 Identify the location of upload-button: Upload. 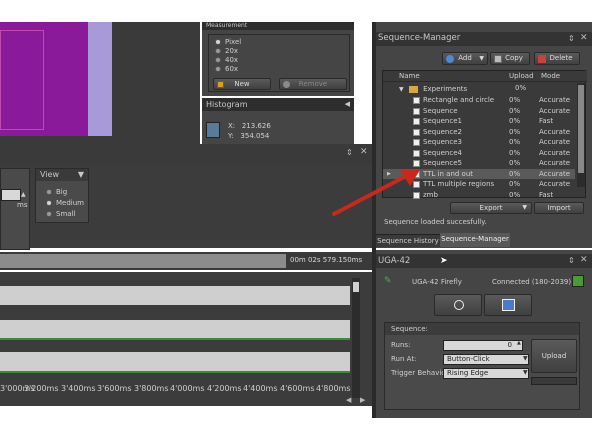
(554, 356).